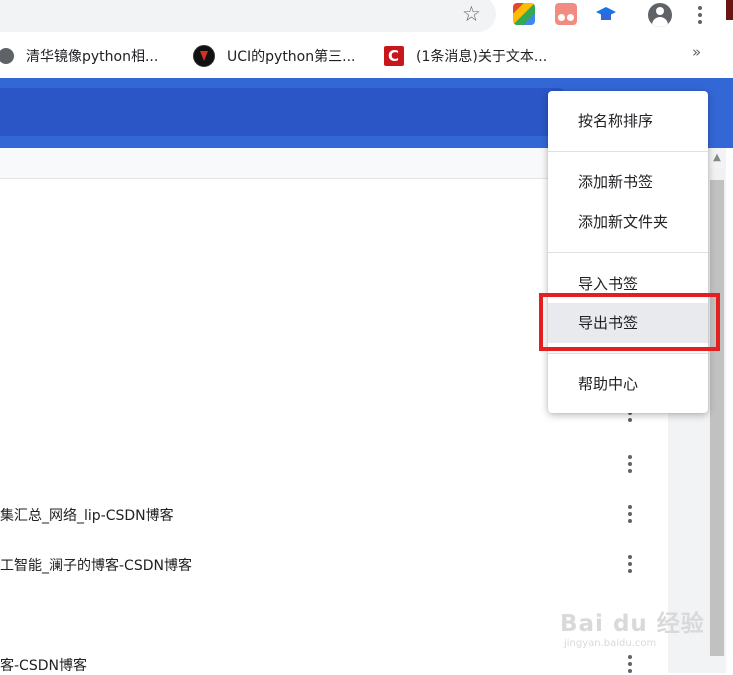 This screenshot has height=675, width=733. What do you see at coordinates (717, 418) in the screenshot?
I see `scrollbar-thumb` at bounding box center [717, 418].